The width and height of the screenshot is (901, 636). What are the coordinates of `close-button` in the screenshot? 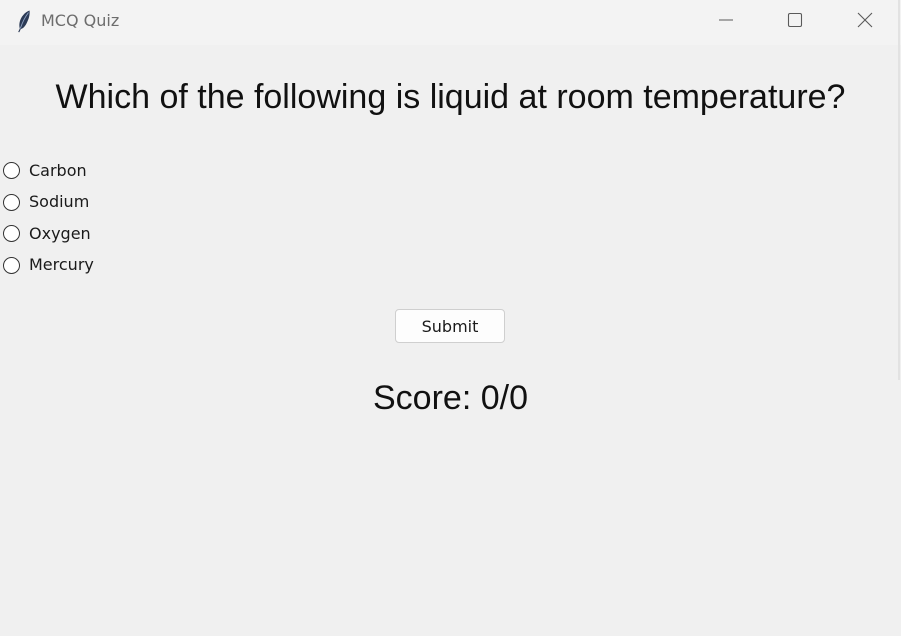 It's located at (865, 22).